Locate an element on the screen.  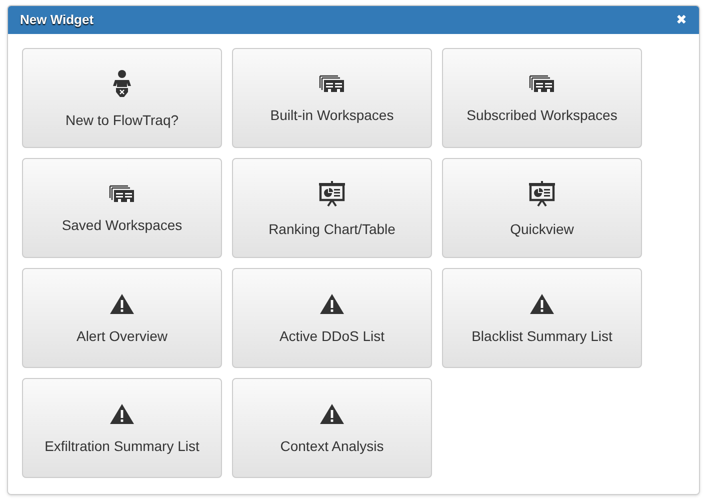
window-title: New Widget is located at coordinates (57, 20).